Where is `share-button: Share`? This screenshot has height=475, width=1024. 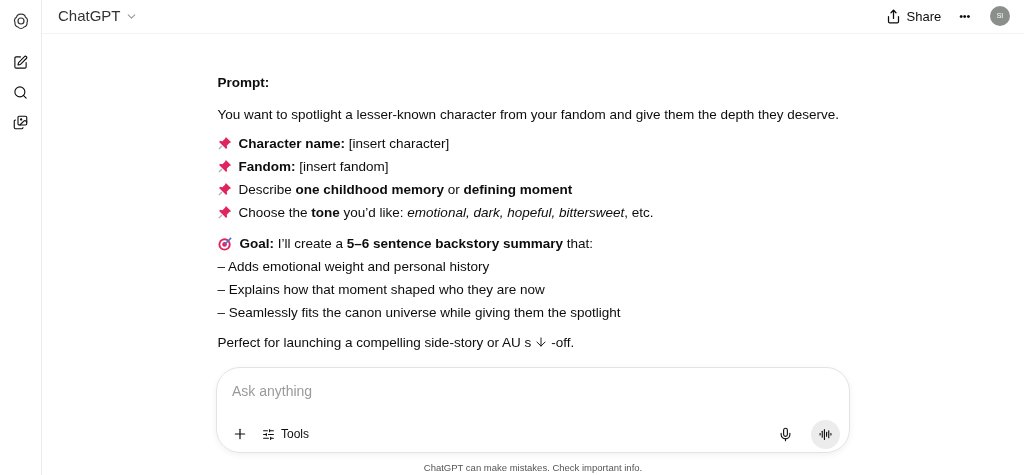 share-button: Share is located at coordinates (913, 16).